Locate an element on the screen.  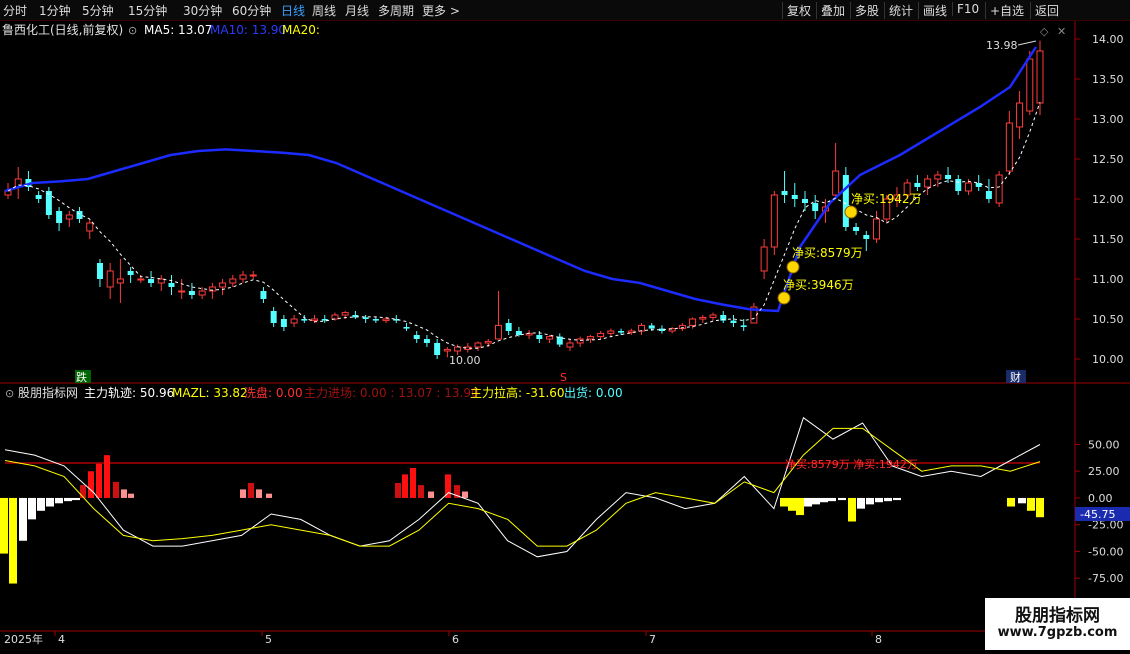
tab-60min: 60分钟 is located at coordinates (251, 10).